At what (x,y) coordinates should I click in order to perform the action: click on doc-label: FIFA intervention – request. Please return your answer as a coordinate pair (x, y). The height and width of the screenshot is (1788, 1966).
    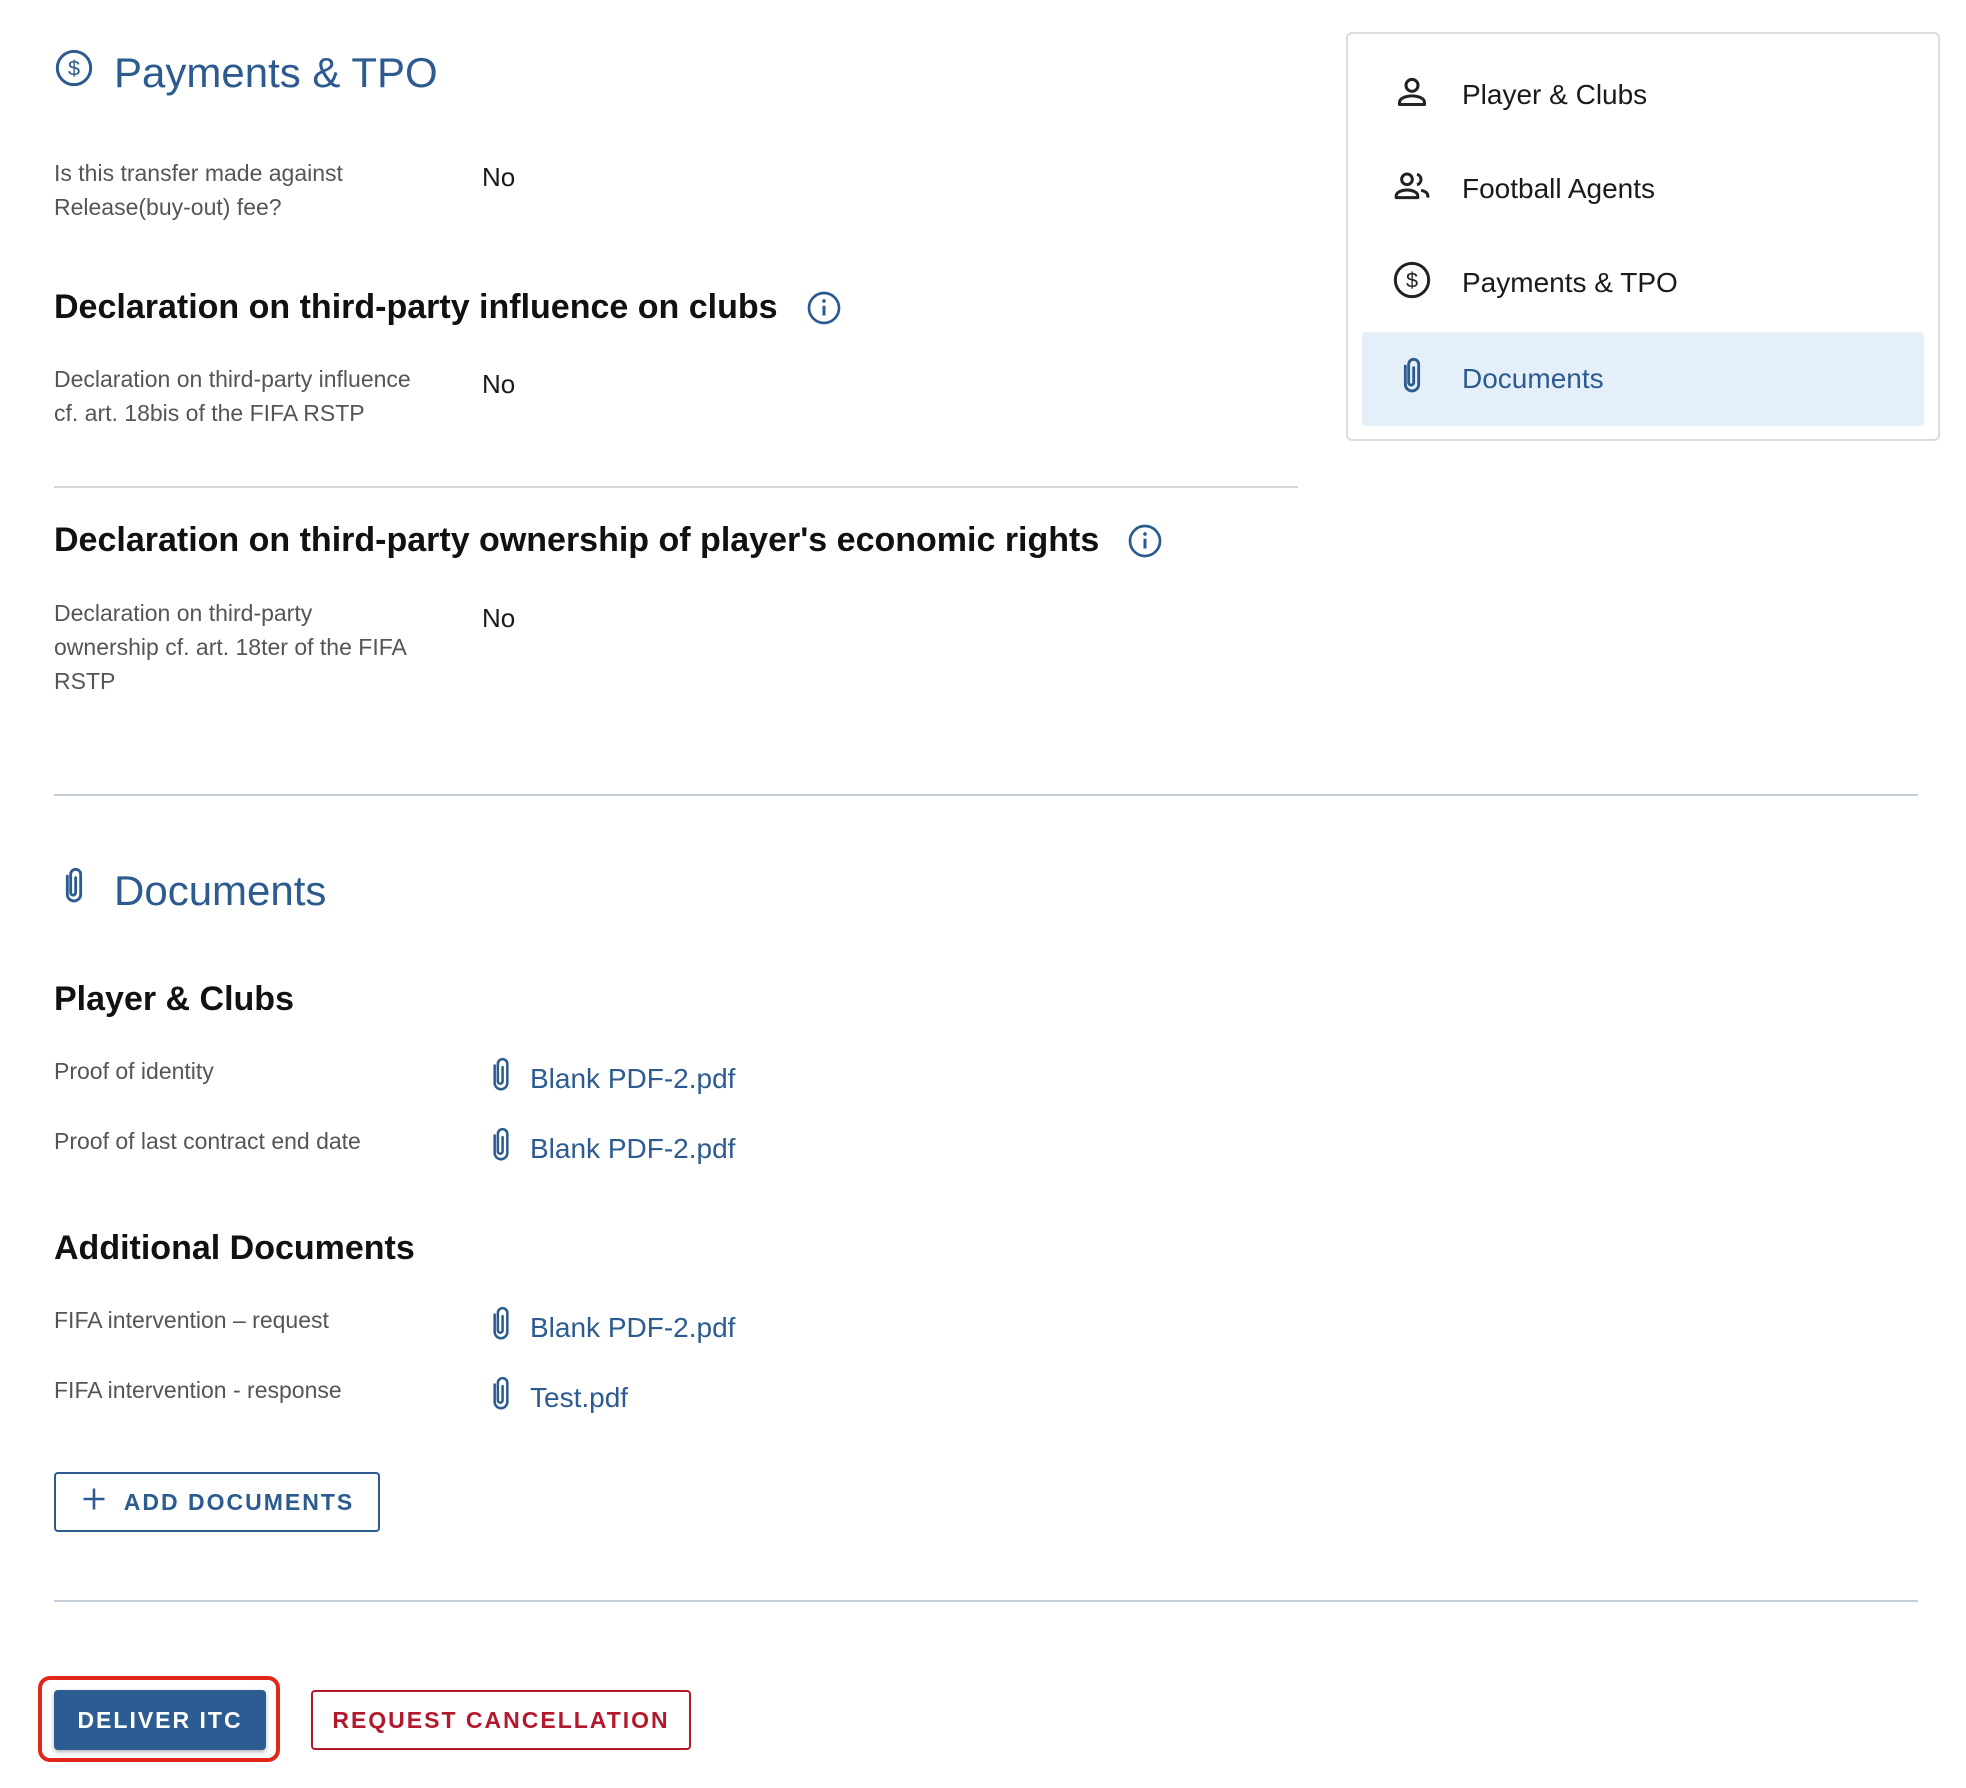
    Looking at the image, I should click on (191, 1320).